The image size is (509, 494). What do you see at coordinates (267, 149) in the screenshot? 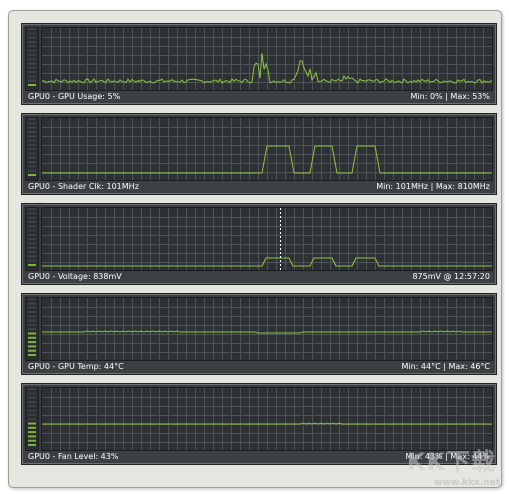
I see `shader-clock-graph` at bounding box center [267, 149].